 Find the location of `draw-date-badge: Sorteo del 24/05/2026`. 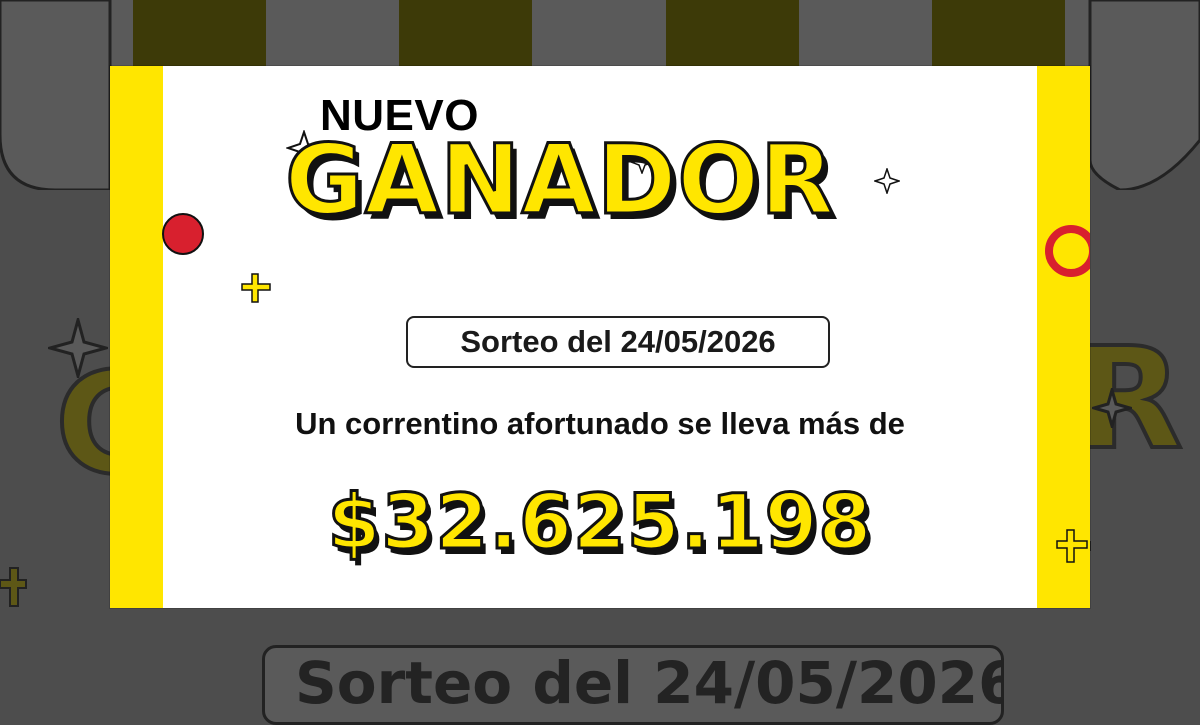

draw-date-badge: Sorteo del 24/05/2026 is located at coordinates (618, 342).